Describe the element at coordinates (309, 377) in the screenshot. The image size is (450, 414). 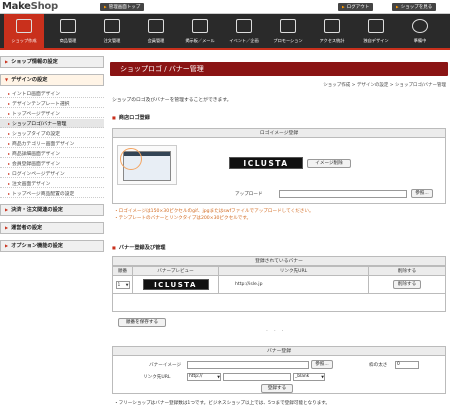
I see `target-select: _blank ▼` at that location.